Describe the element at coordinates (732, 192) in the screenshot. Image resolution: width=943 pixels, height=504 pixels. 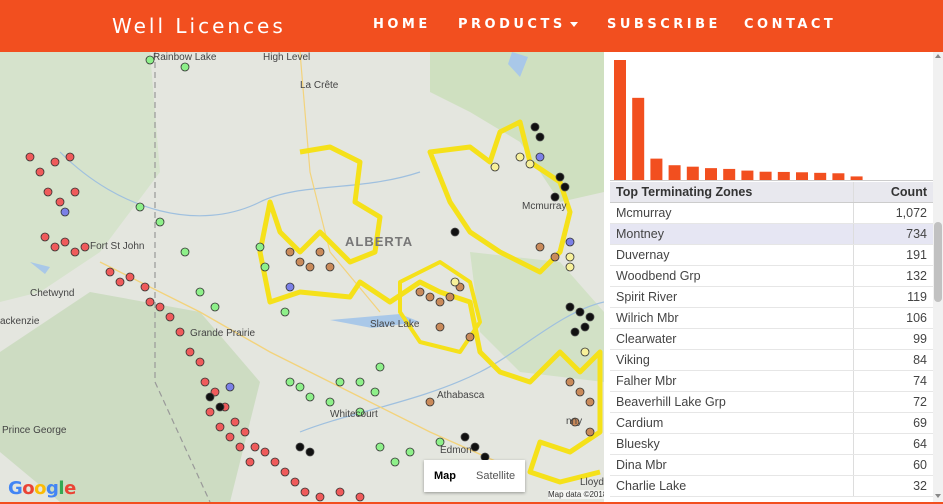
I see `zone-column-header: Top Terminating Zones` at that location.